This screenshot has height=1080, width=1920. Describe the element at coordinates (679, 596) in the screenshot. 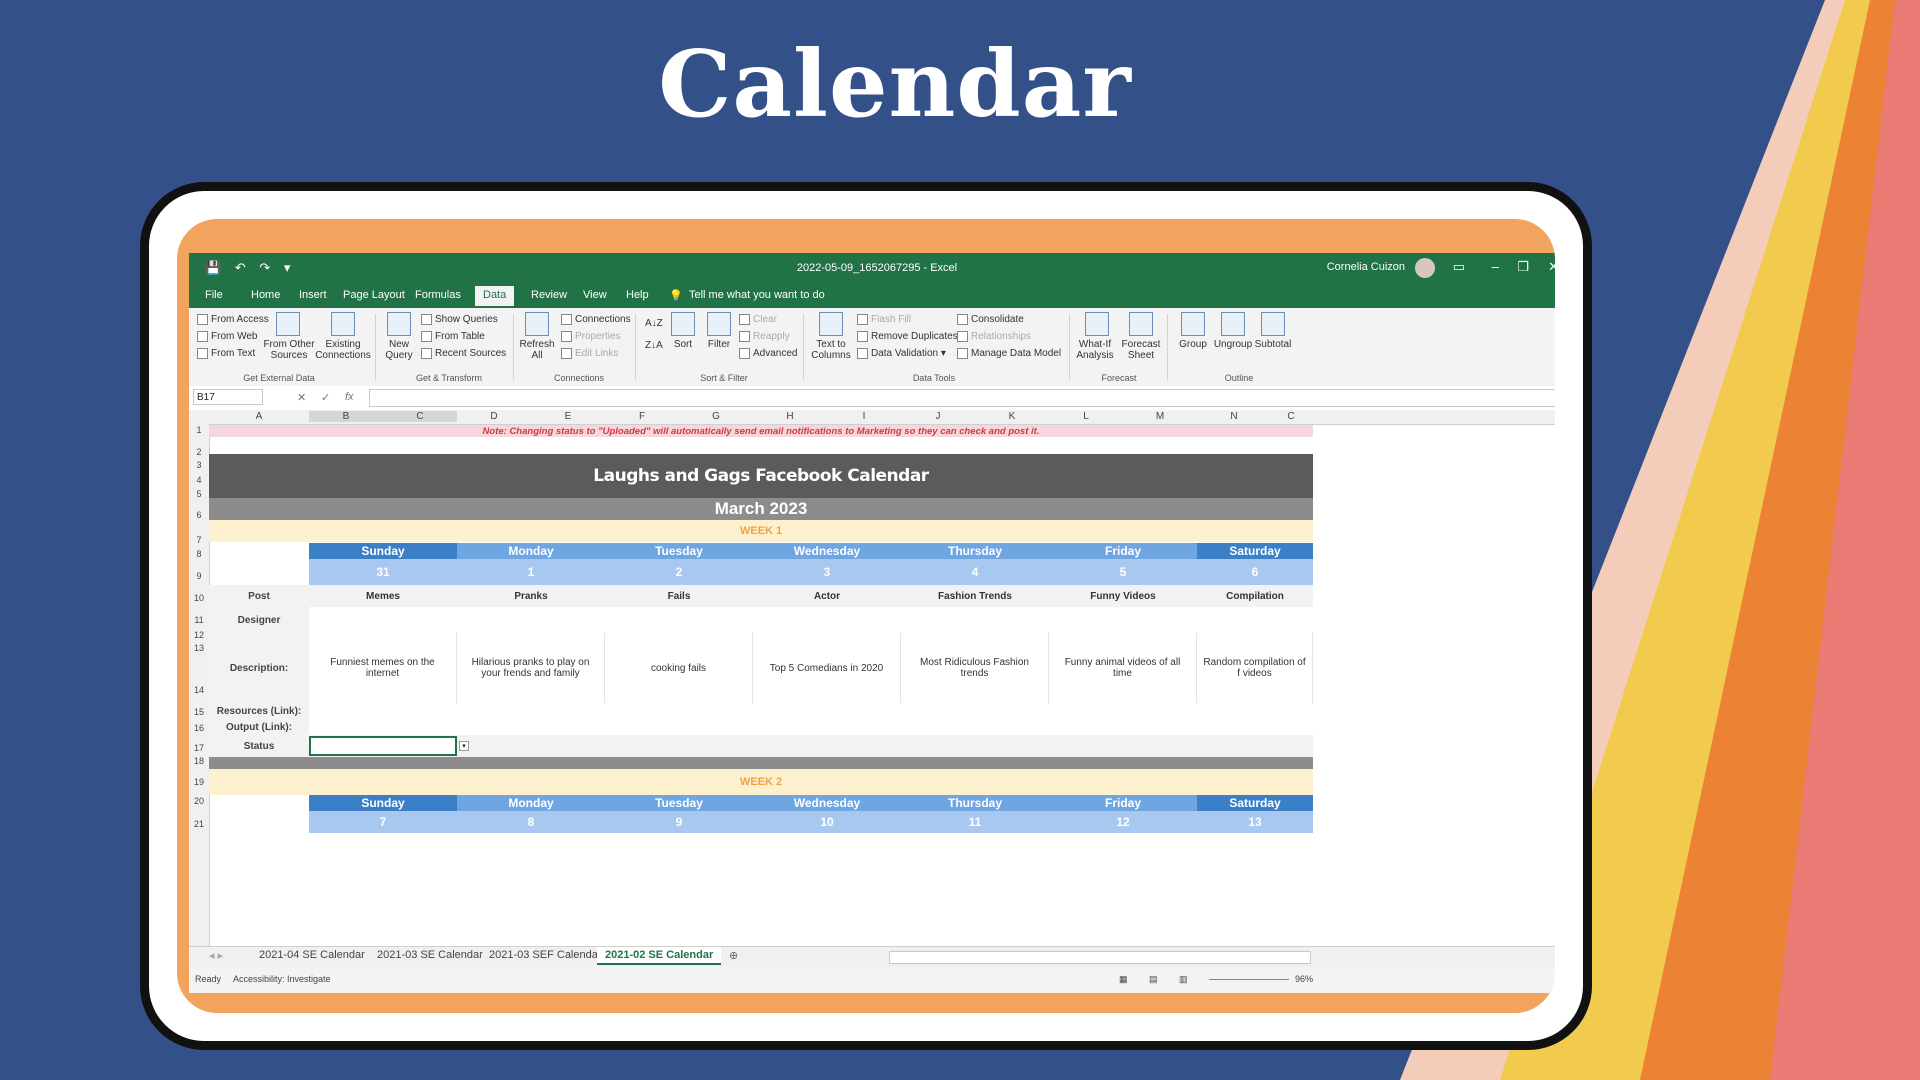

I see `topic-cell: Fails` at that location.